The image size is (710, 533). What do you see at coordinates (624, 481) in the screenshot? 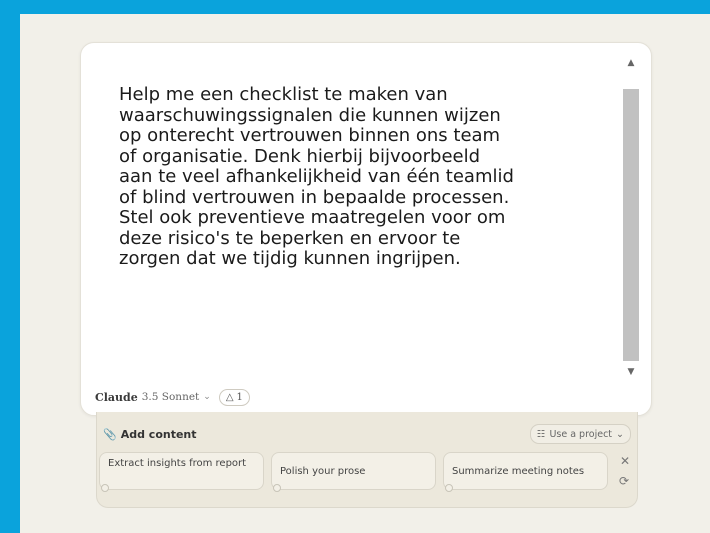
I see `refresh-icon: ⟳` at bounding box center [624, 481].